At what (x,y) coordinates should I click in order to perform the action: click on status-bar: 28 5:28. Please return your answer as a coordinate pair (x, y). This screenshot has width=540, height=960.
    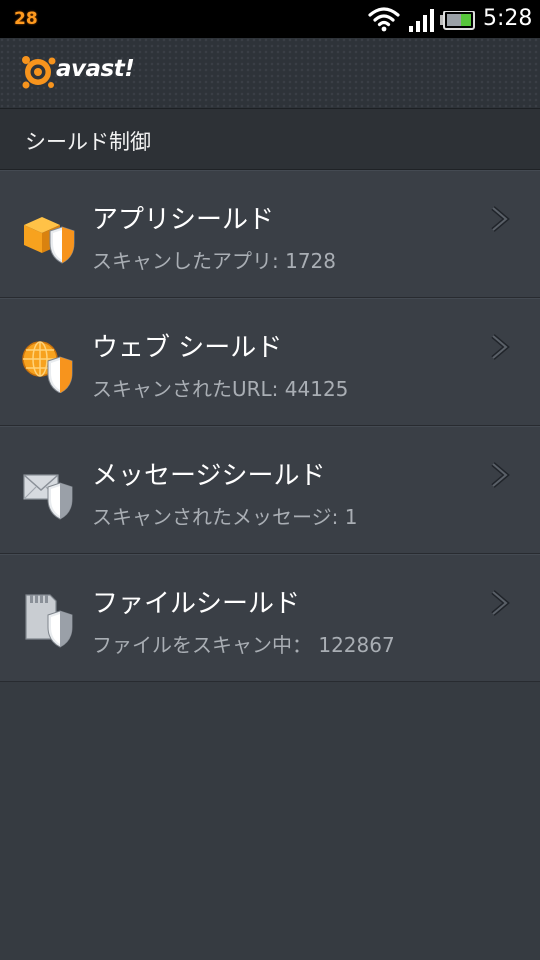
    Looking at the image, I should click on (270, 19).